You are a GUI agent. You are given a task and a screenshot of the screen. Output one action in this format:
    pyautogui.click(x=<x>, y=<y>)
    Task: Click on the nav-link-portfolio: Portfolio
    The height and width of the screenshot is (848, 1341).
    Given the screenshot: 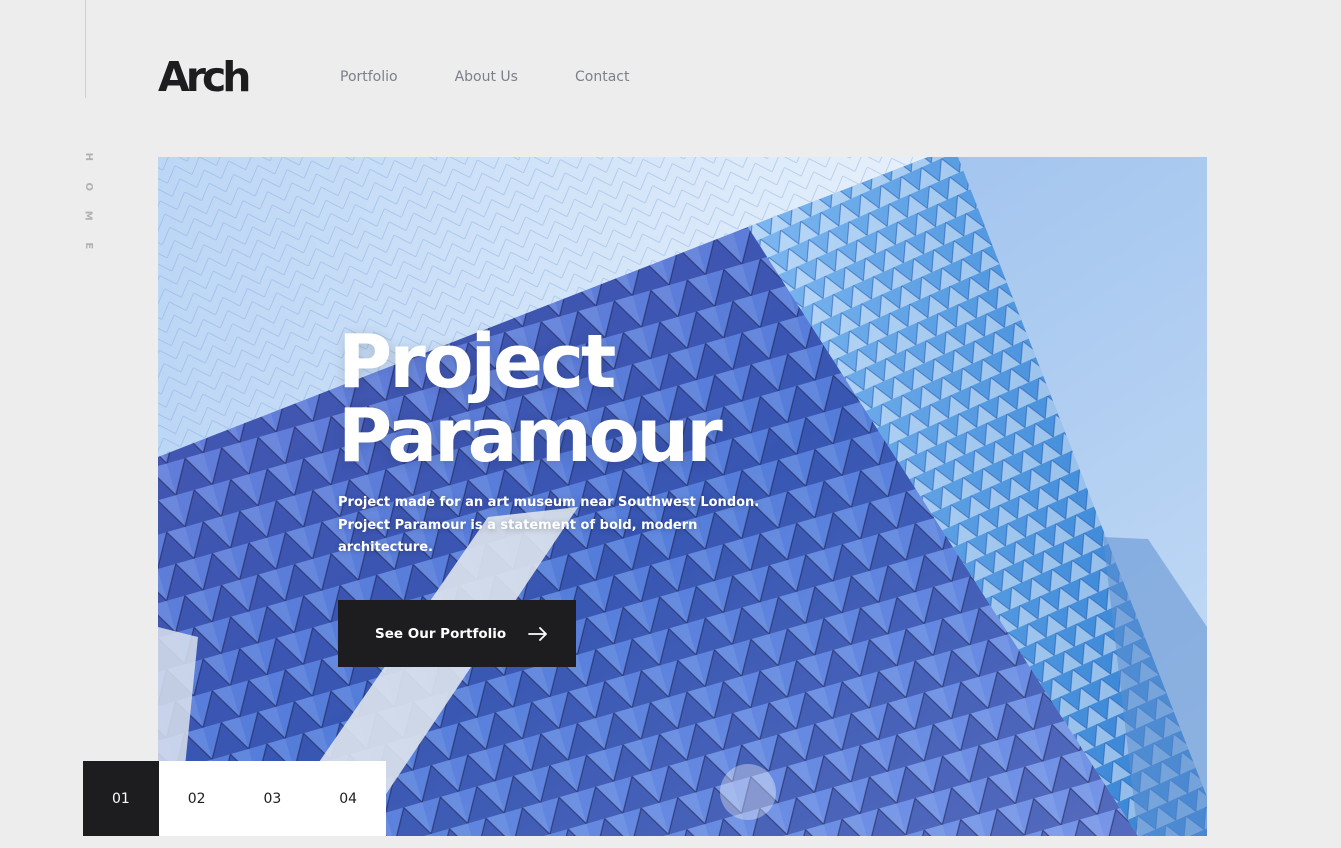 What is the action you would take?
    pyautogui.click(x=369, y=77)
    